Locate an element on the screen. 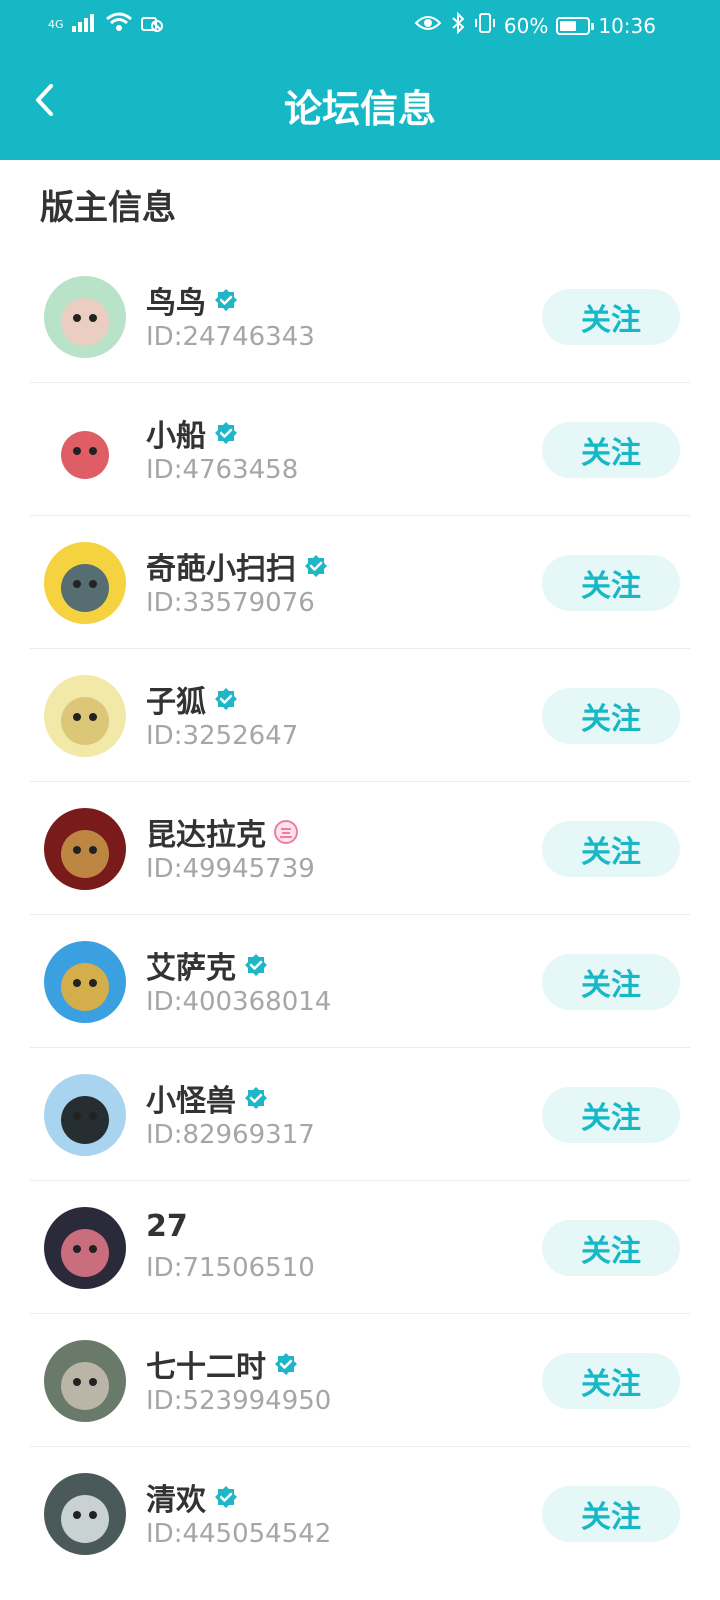 The height and width of the screenshot is (1600, 720). moderator-name: 鸟鸟 is located at coordinates (176, 300).